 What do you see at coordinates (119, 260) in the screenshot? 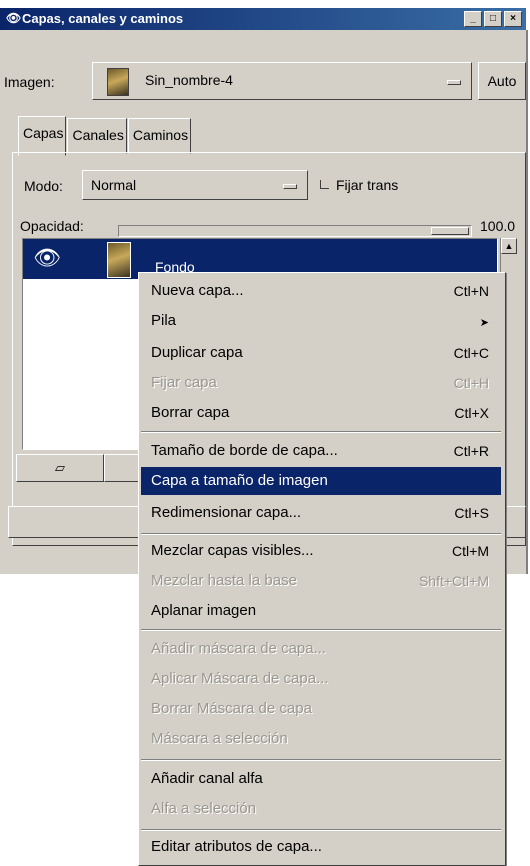
I see `layer-thumbnail` at bounding box center [119, 260].